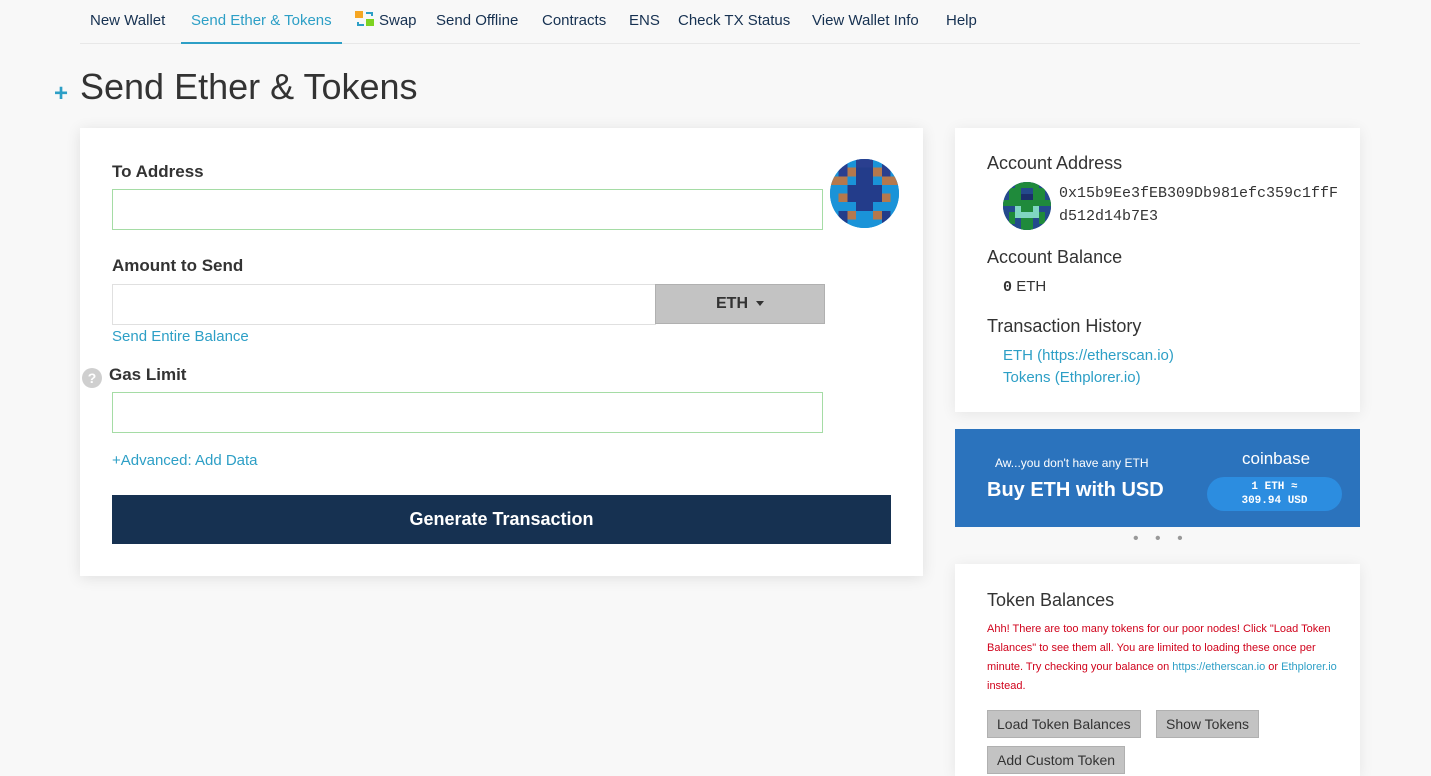 The image size is (1431, 776). Describe the element at coordinates (127, 22) in the screenshot. I see `nav-new-wallet: New Wallet` at that location.